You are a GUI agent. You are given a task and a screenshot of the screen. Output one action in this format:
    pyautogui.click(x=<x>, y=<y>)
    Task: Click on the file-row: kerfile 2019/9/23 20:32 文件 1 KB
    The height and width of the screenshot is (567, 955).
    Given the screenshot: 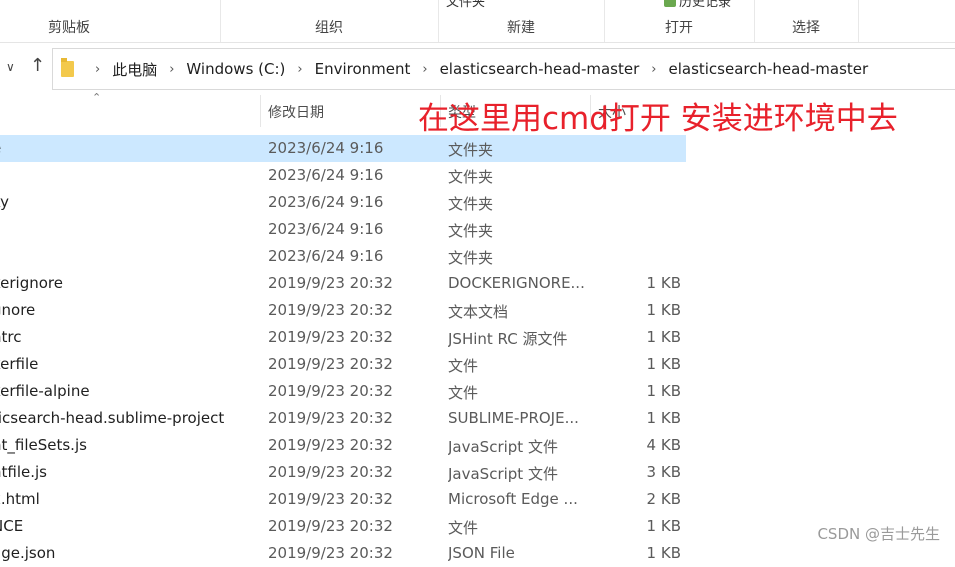 What is the action you would take?
    pyautogui.click(x=477, y=364)
    